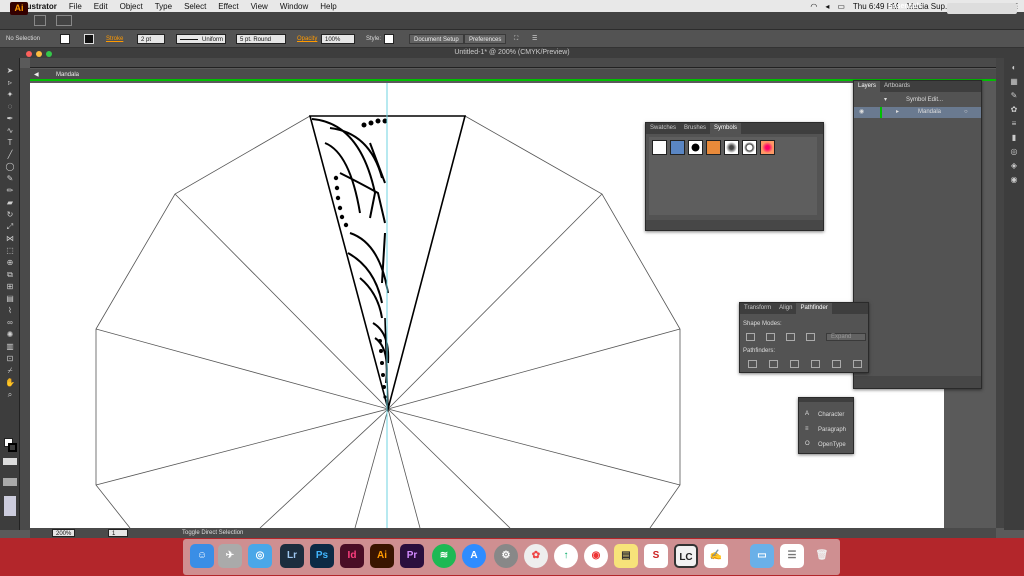  I want to click on direct-selection-tool-icon: ▹, so click(10, 82).